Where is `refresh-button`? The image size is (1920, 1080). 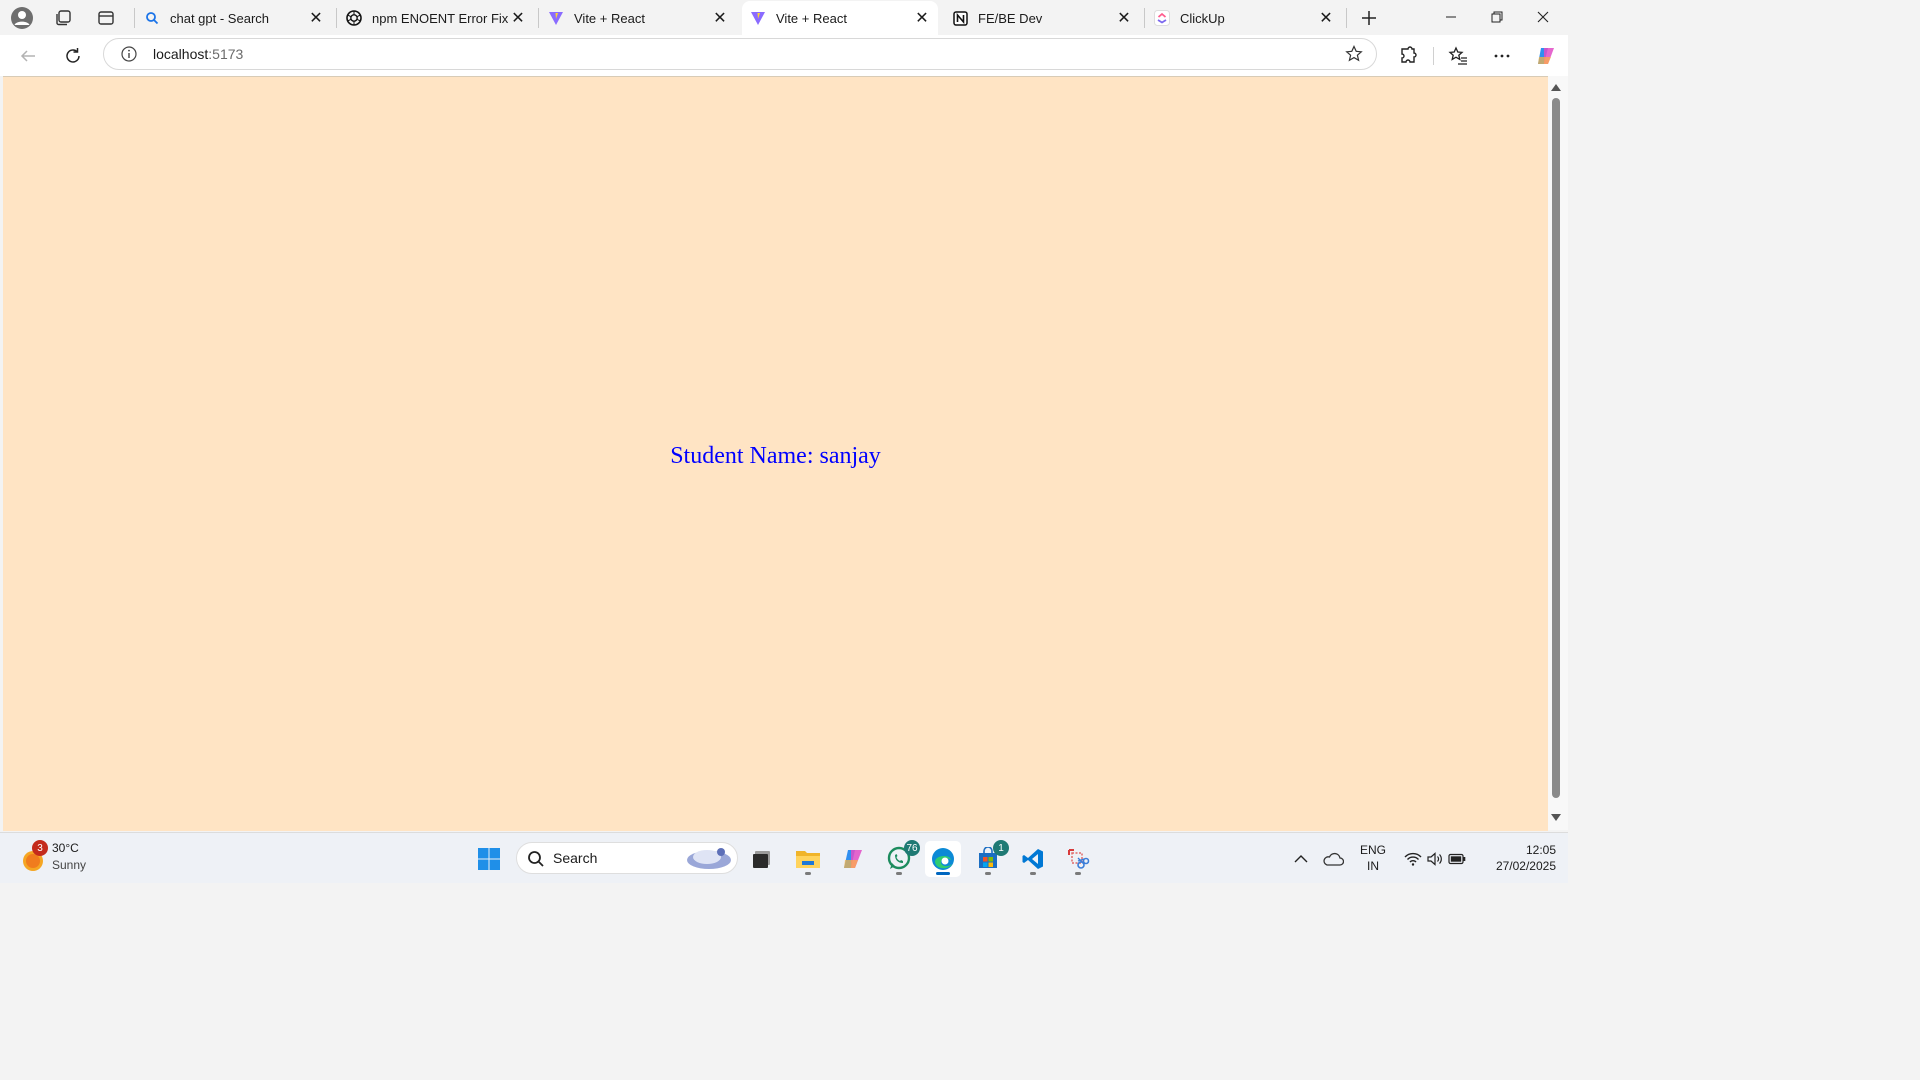
refresh-button is located at coordinates (73, 56).